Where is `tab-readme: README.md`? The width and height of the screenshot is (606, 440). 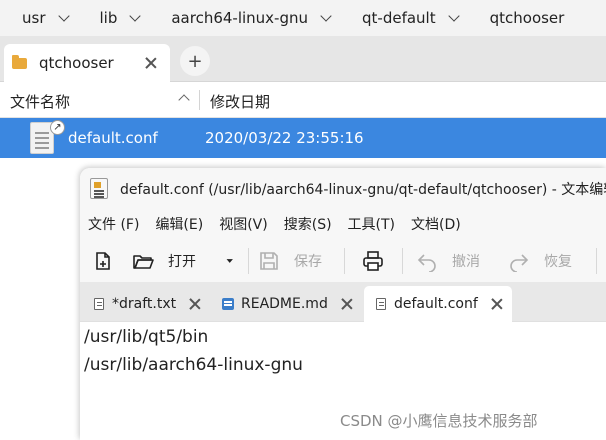
tab-readme: README.md is located at coordinates (287, 304).